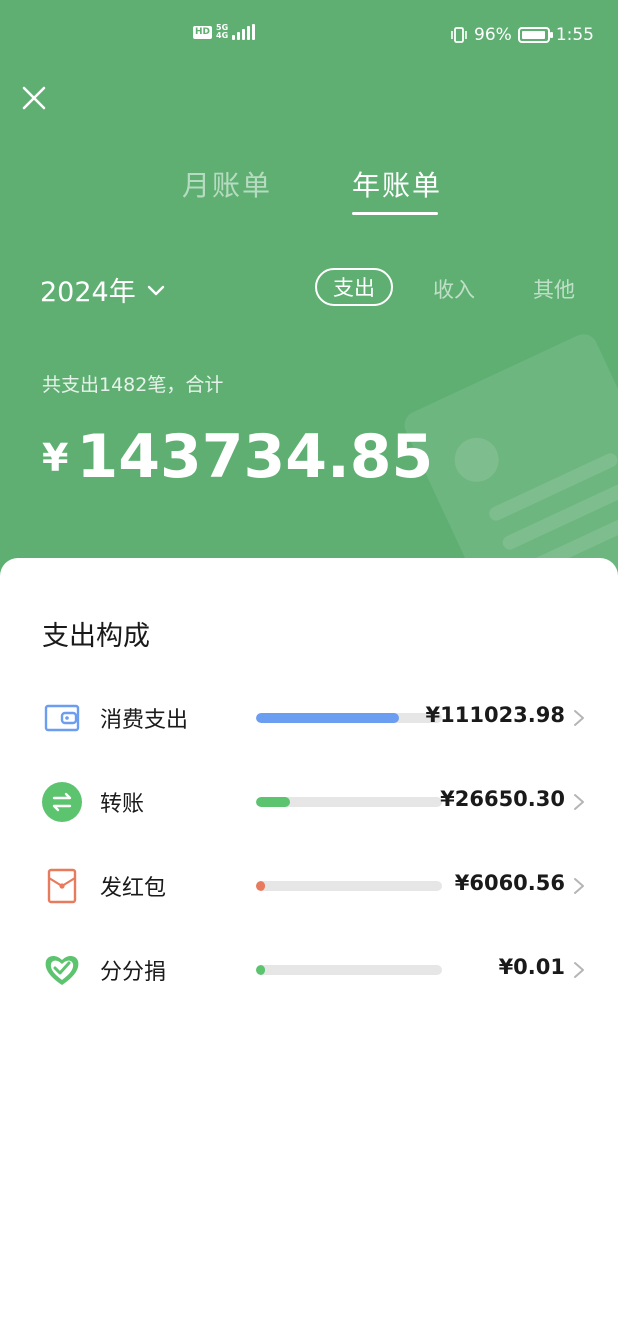  Describe the element at coordinates (397, 184) in the screenshot. I see `tab-yearly-bill: 年账单` at that location.